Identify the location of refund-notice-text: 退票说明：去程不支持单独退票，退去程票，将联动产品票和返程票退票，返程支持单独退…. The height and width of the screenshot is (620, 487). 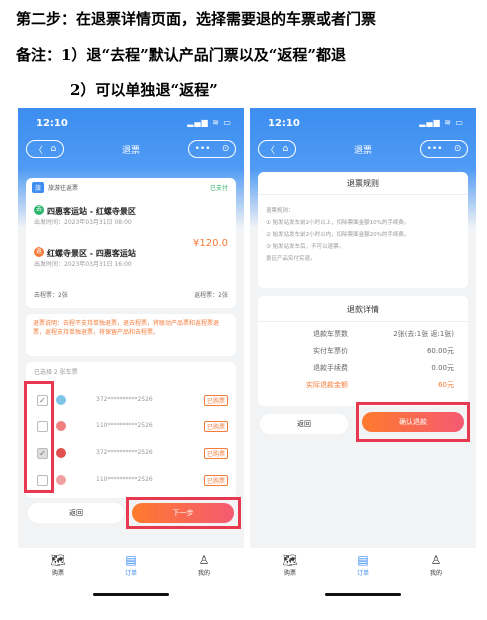
(126, 328).